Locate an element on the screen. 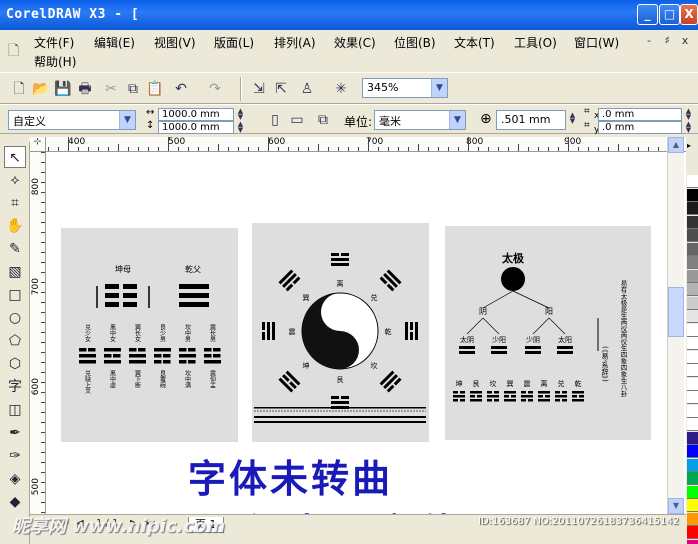  vertical-ruler: 800 700 600 500 is located at coordinates (38, 337).